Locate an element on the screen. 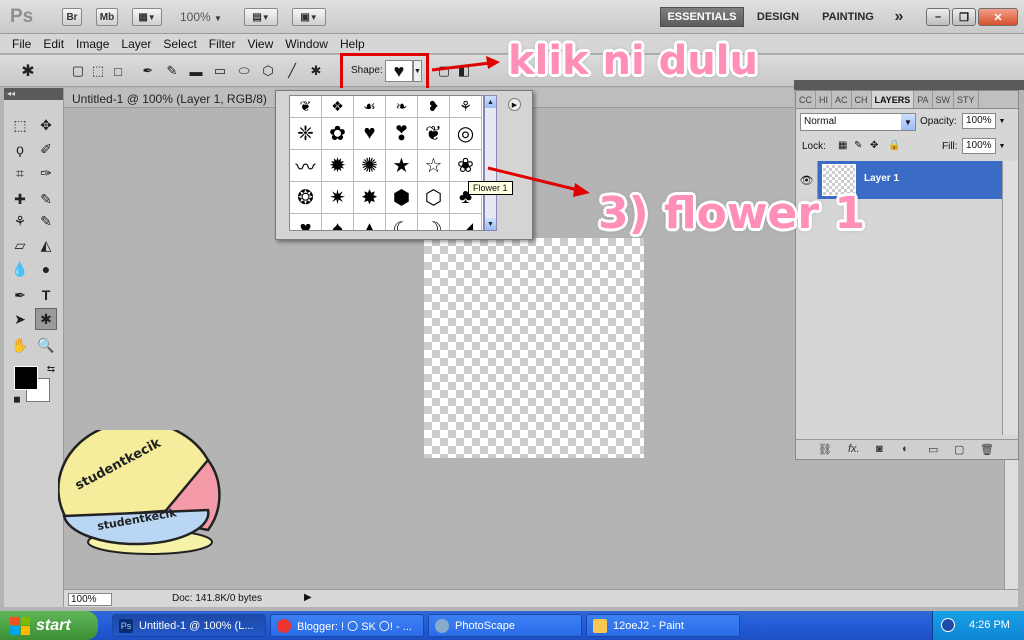 The height and width of the screenshot is (640, 1024). annotation-step3: 3) flower 1 is located at coordinates (732, 213).